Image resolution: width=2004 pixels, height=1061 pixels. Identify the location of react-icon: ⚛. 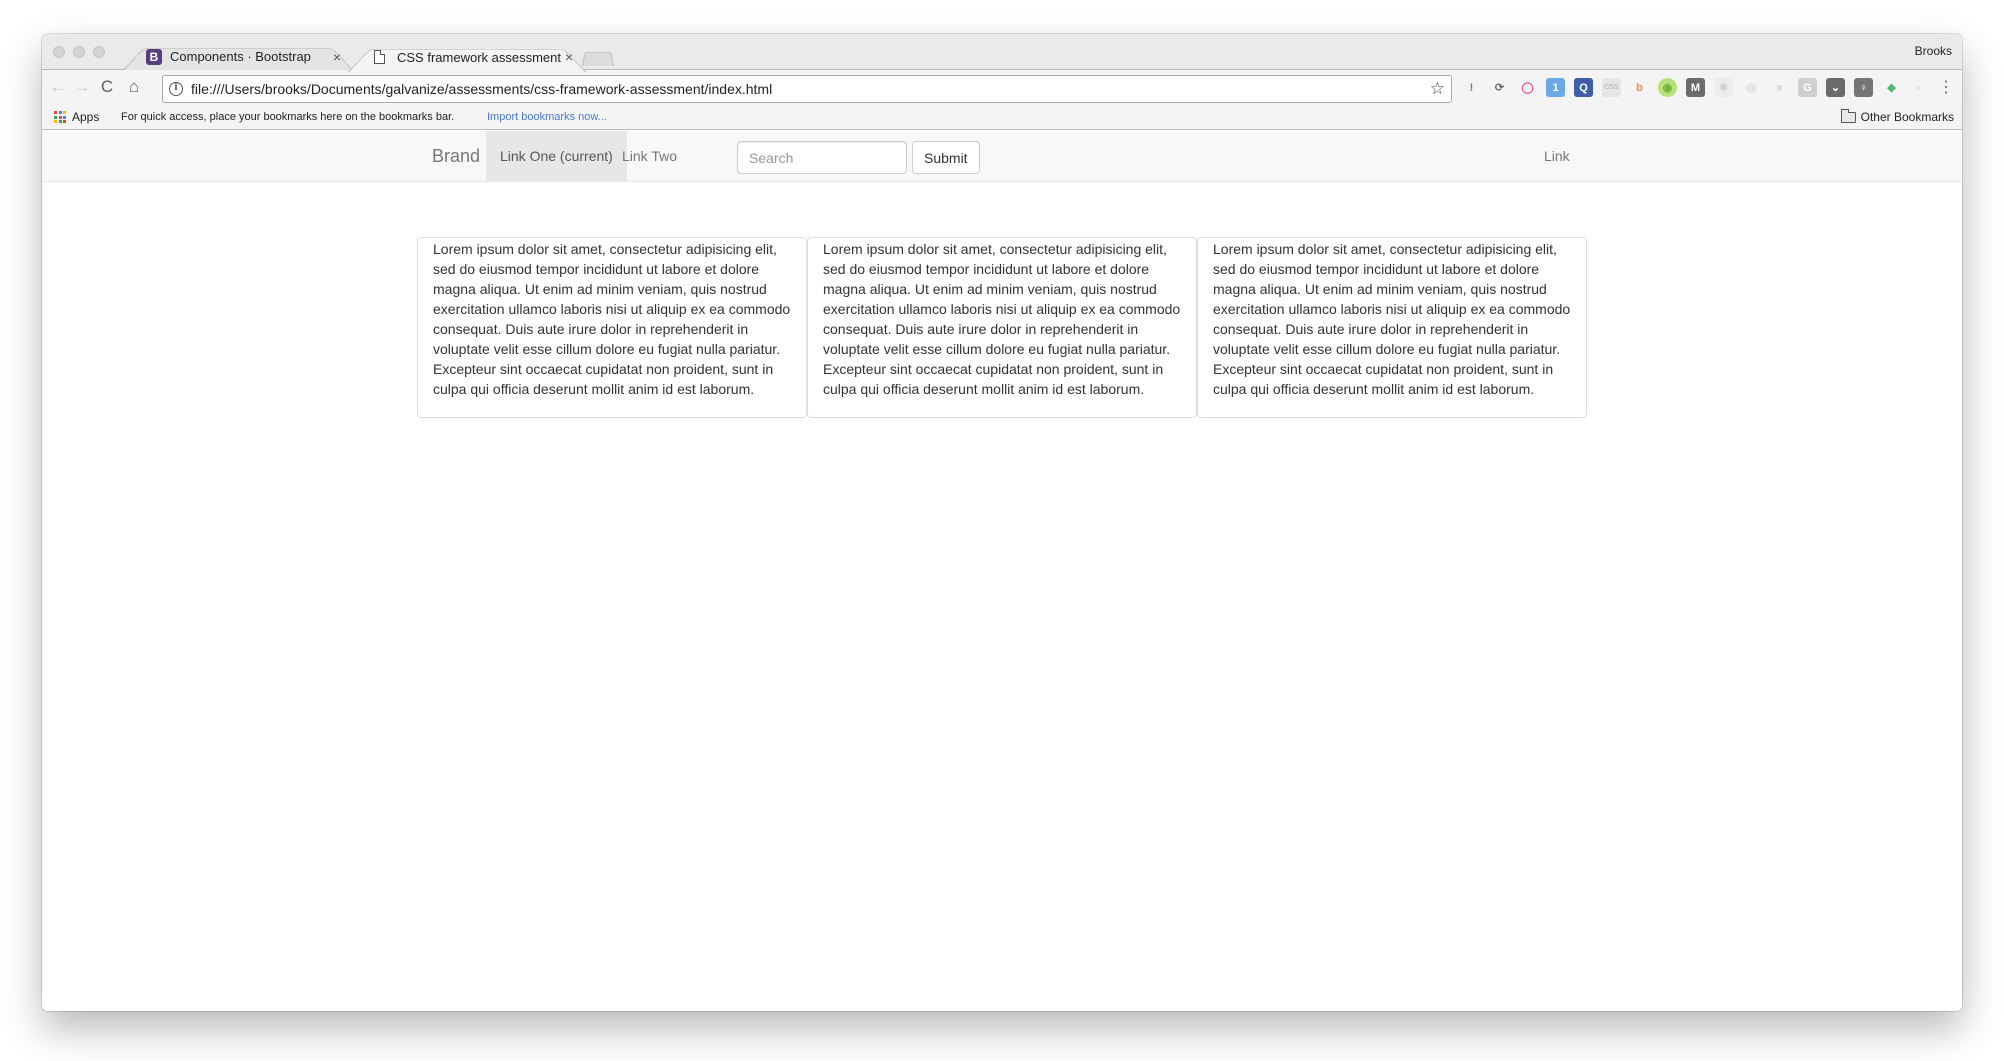
(1723, 87).